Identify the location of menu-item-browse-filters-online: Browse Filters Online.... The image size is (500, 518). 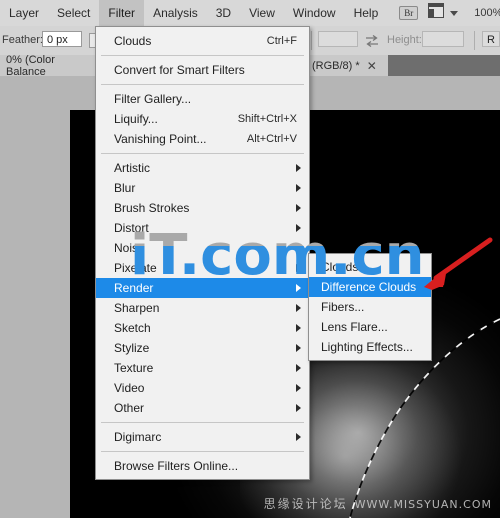
(202, 466).